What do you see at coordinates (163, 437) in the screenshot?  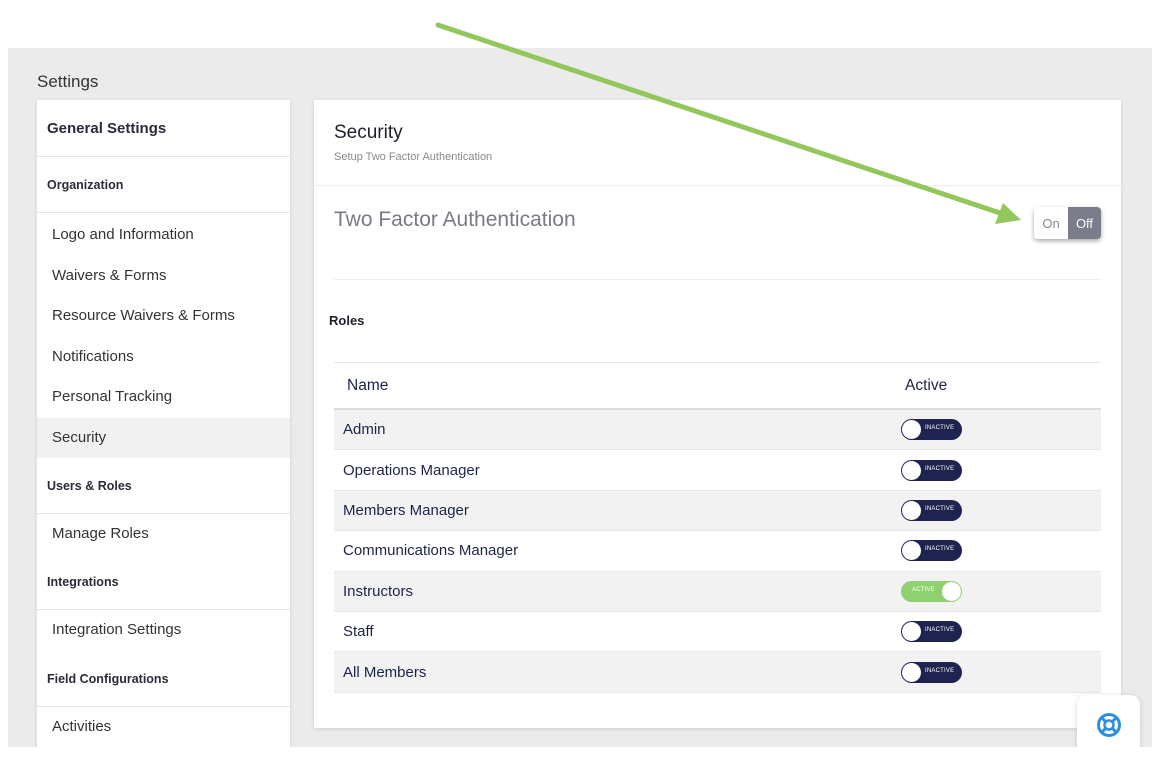 I see `sidebar-item-security: Security` at bounding box center [163, 437].